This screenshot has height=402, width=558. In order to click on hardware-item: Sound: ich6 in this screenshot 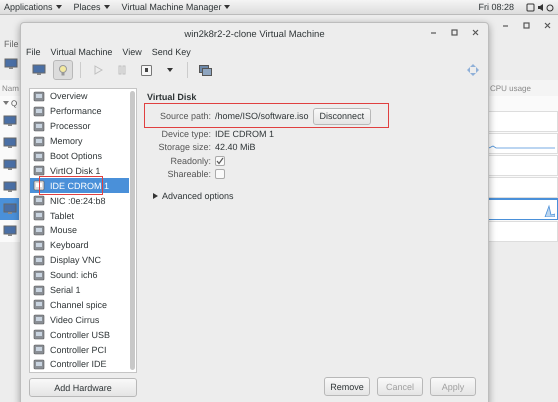, I will do `click(79, 275)`.